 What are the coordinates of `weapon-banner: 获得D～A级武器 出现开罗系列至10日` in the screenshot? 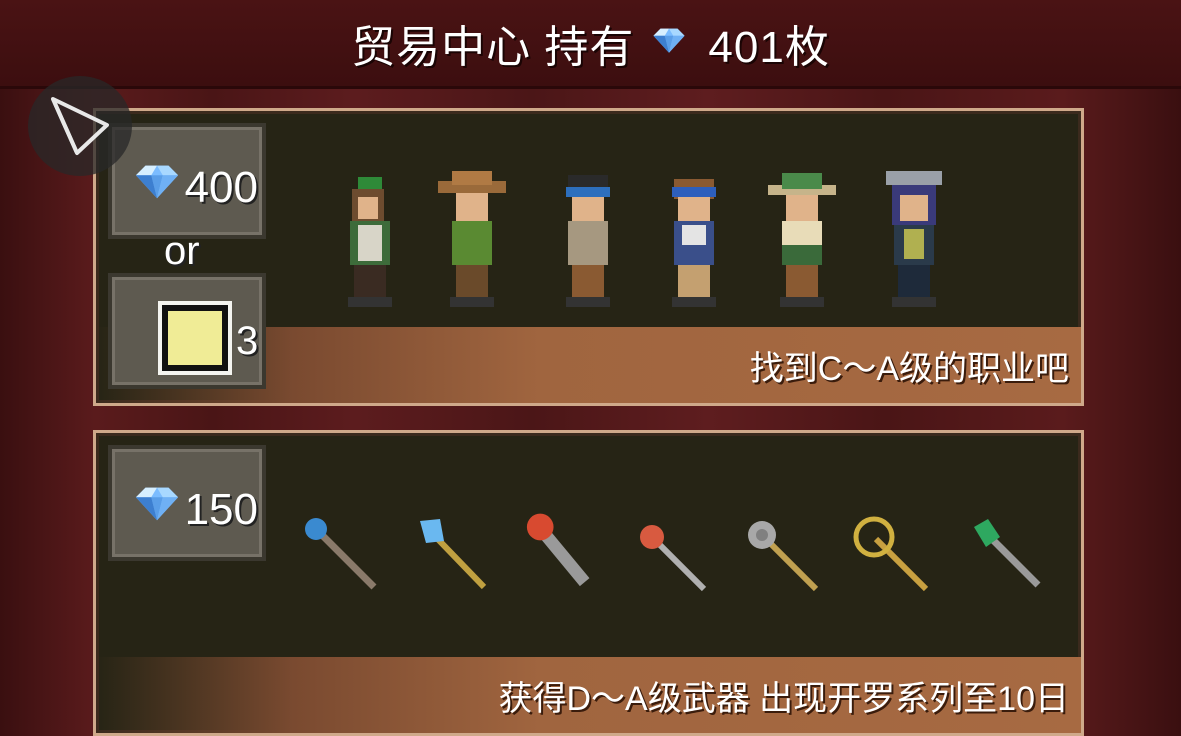 It's located at (588, 695).